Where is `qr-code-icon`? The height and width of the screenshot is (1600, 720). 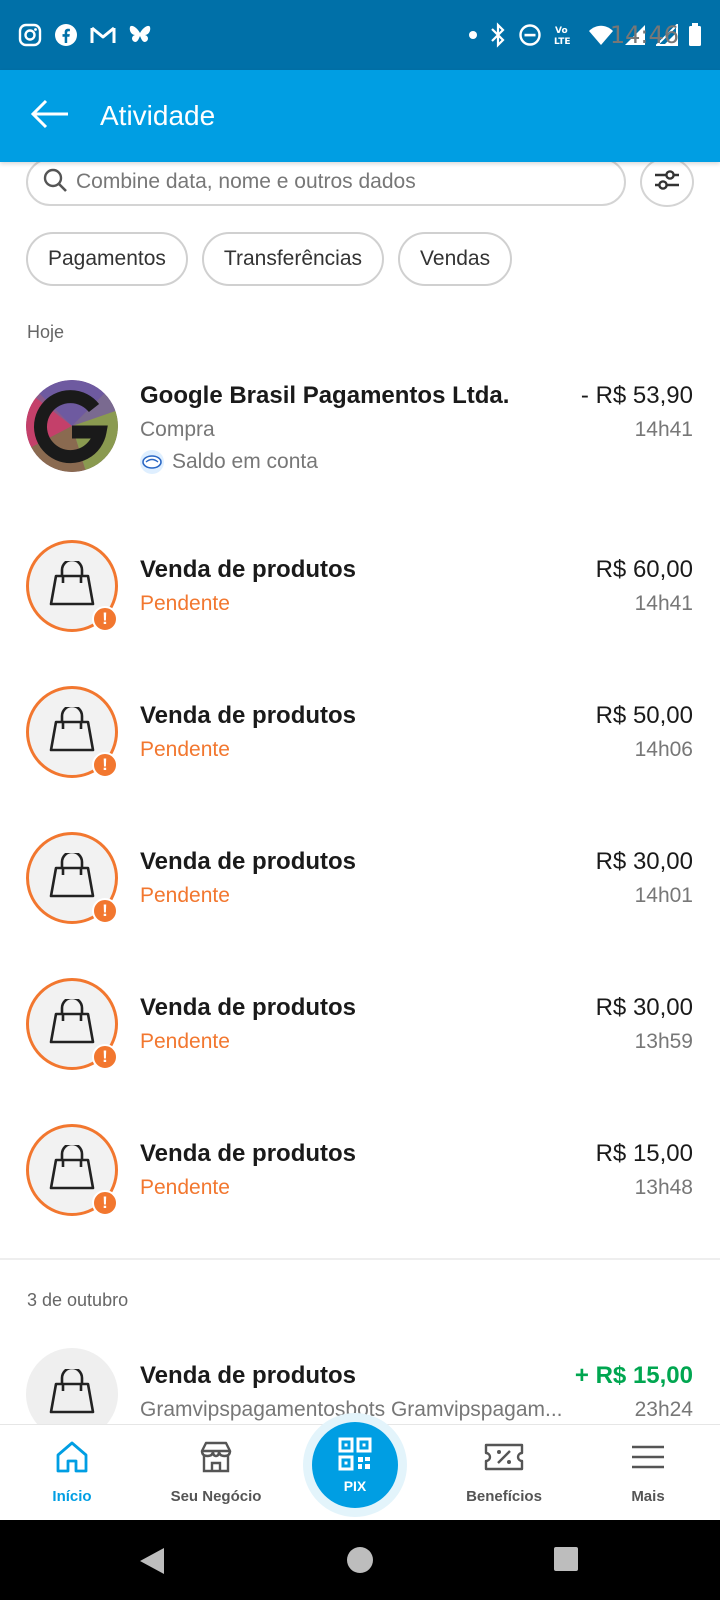
qr-code-icon is located at coordinates (355, 1456).